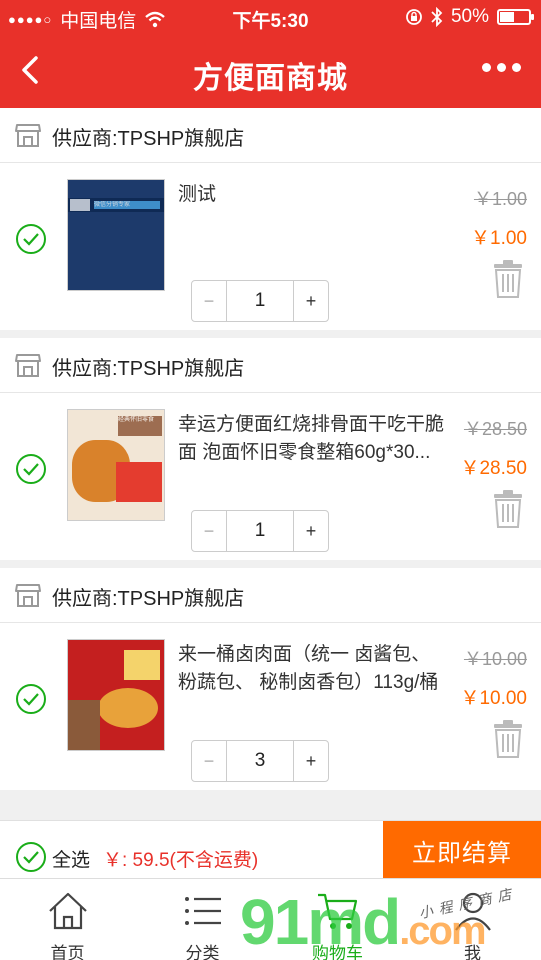 The image size is (541, 960). Describe the element at coordinates (67, 952) in the screenshot. I see `tab-label: 首页` at that location.